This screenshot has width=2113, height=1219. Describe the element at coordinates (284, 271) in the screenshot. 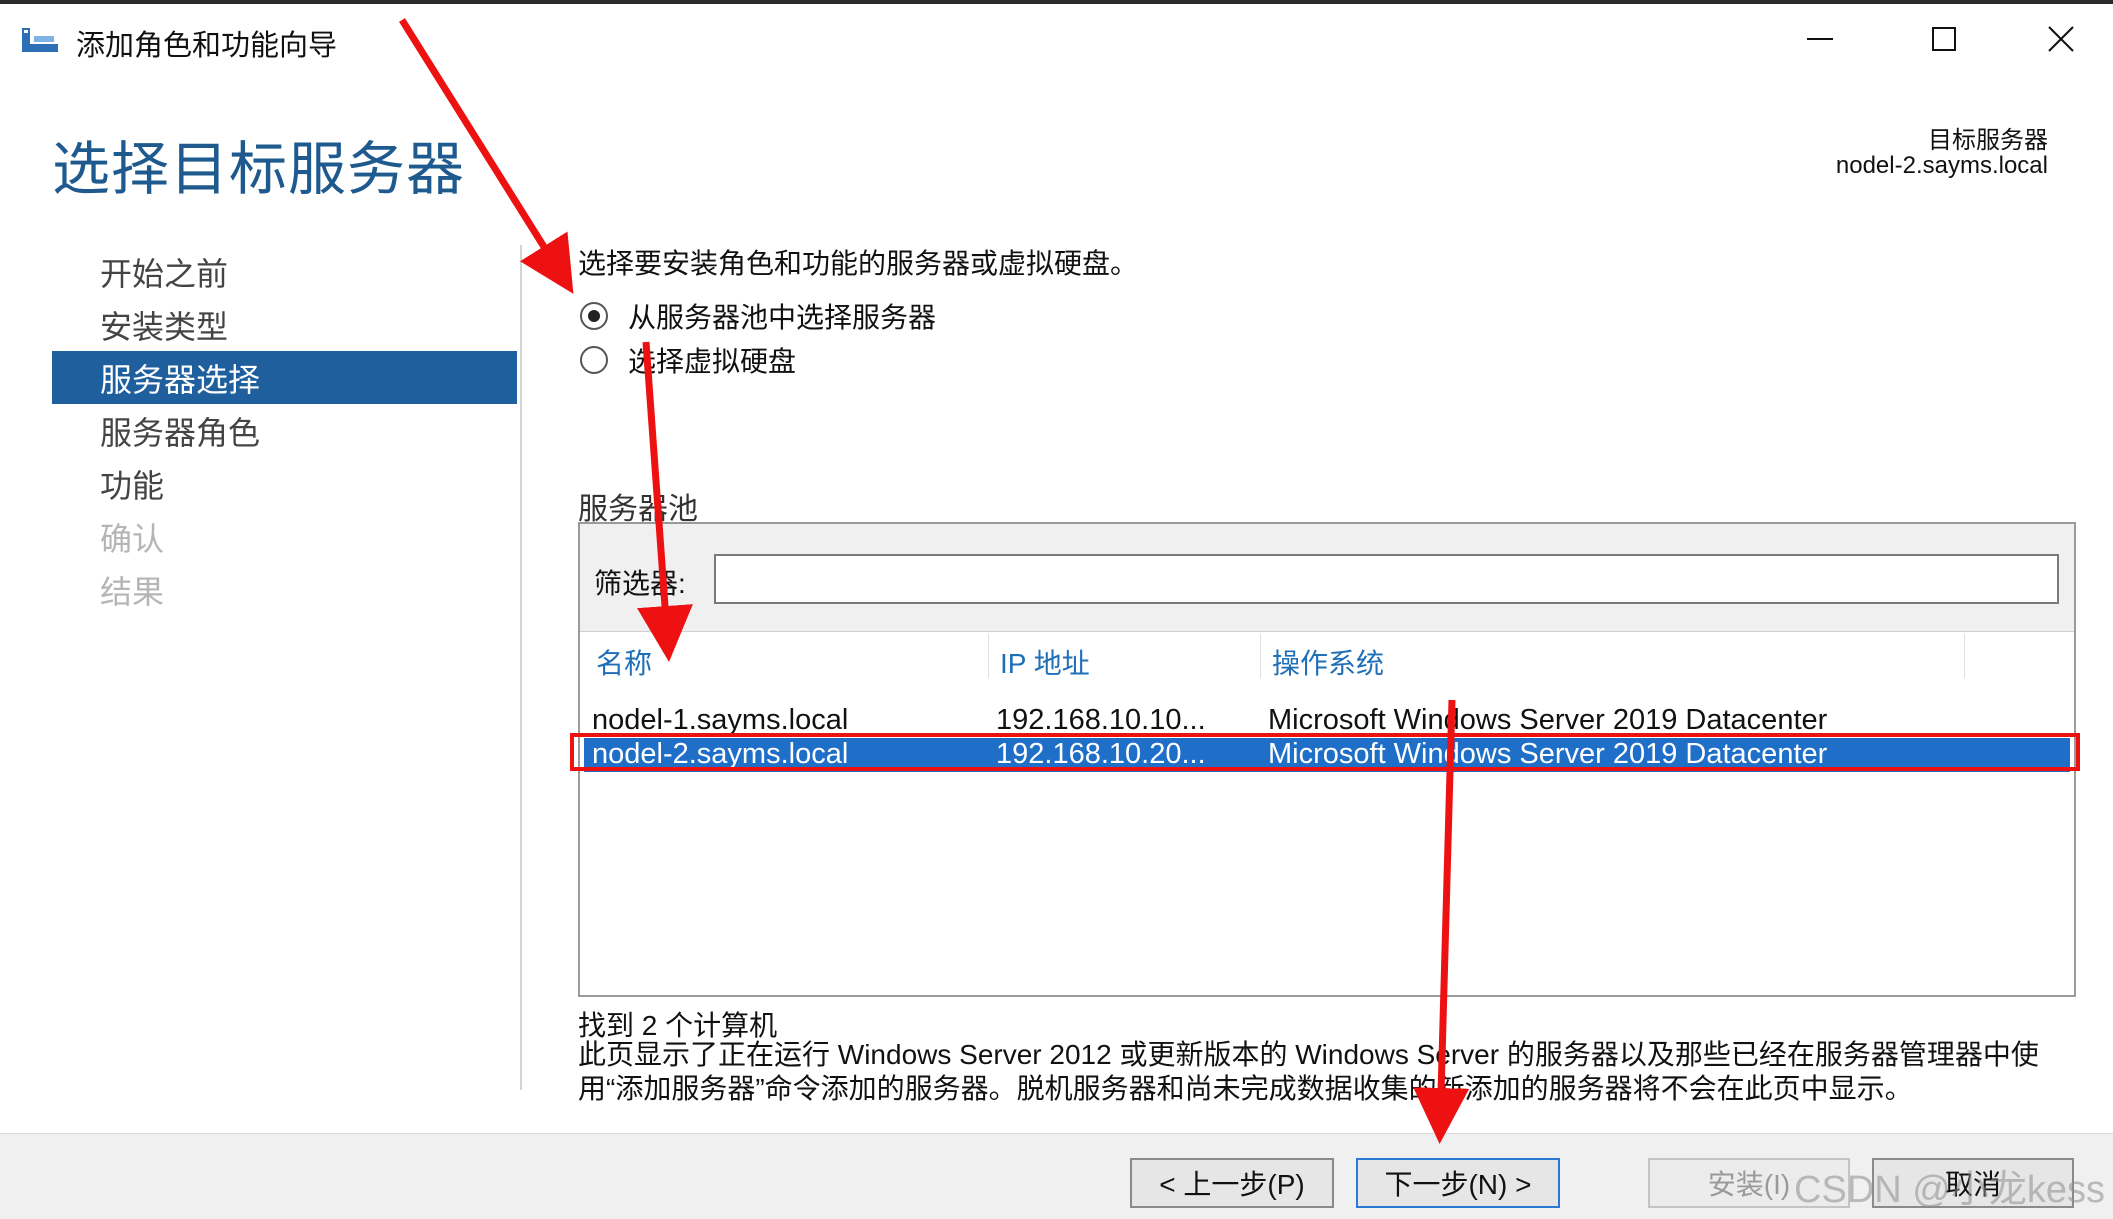

I see `sidebar-item-before-you-begin: 开始之前` at that location.